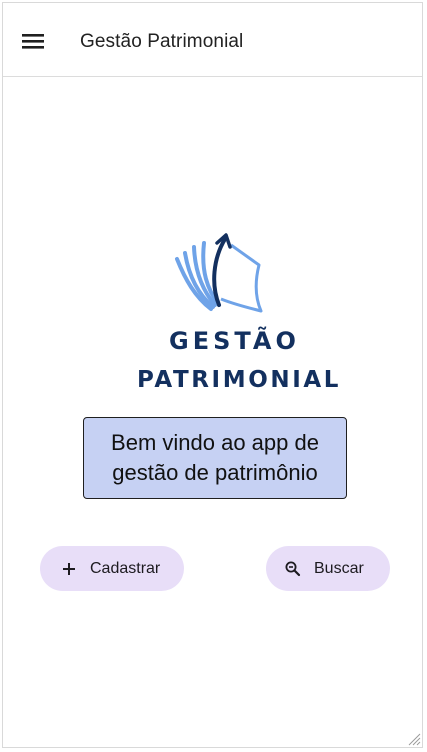 This screenshot has width=427, height=752. I want to click on logo-arrow-curve, so click(219, 272).